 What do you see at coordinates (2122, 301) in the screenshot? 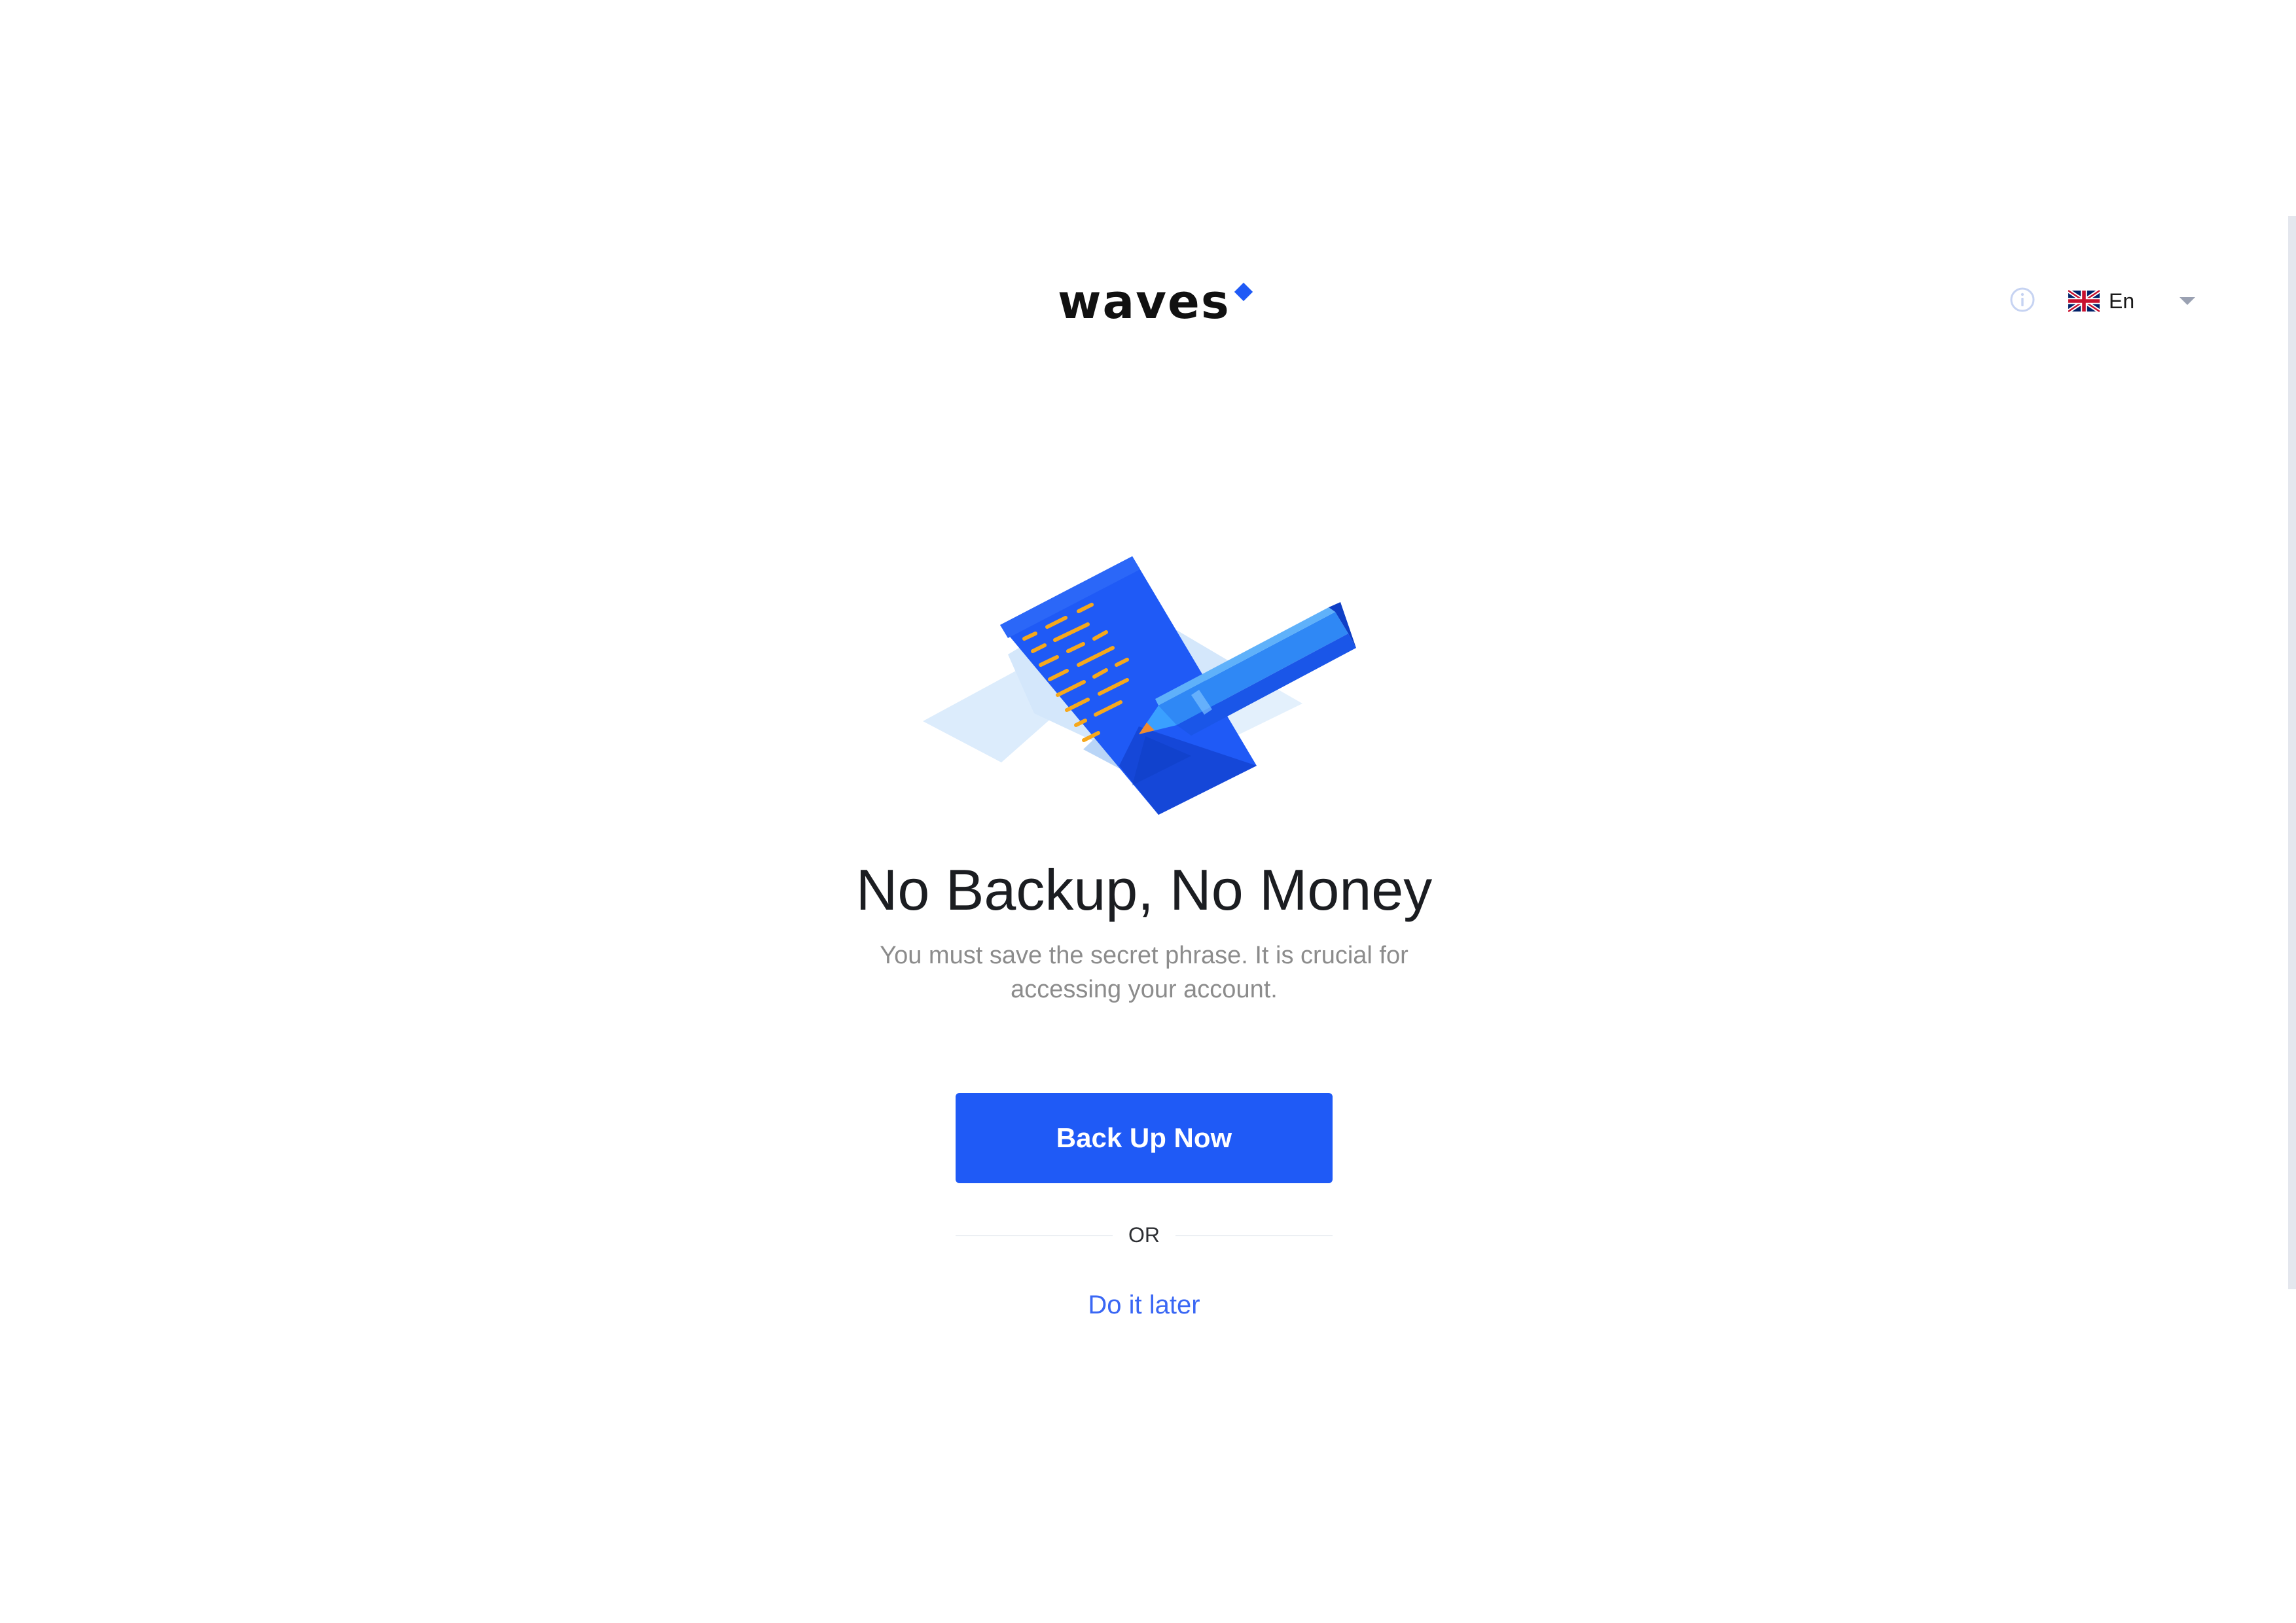
I see `language-label: En` at bounding box center [2122, 301].